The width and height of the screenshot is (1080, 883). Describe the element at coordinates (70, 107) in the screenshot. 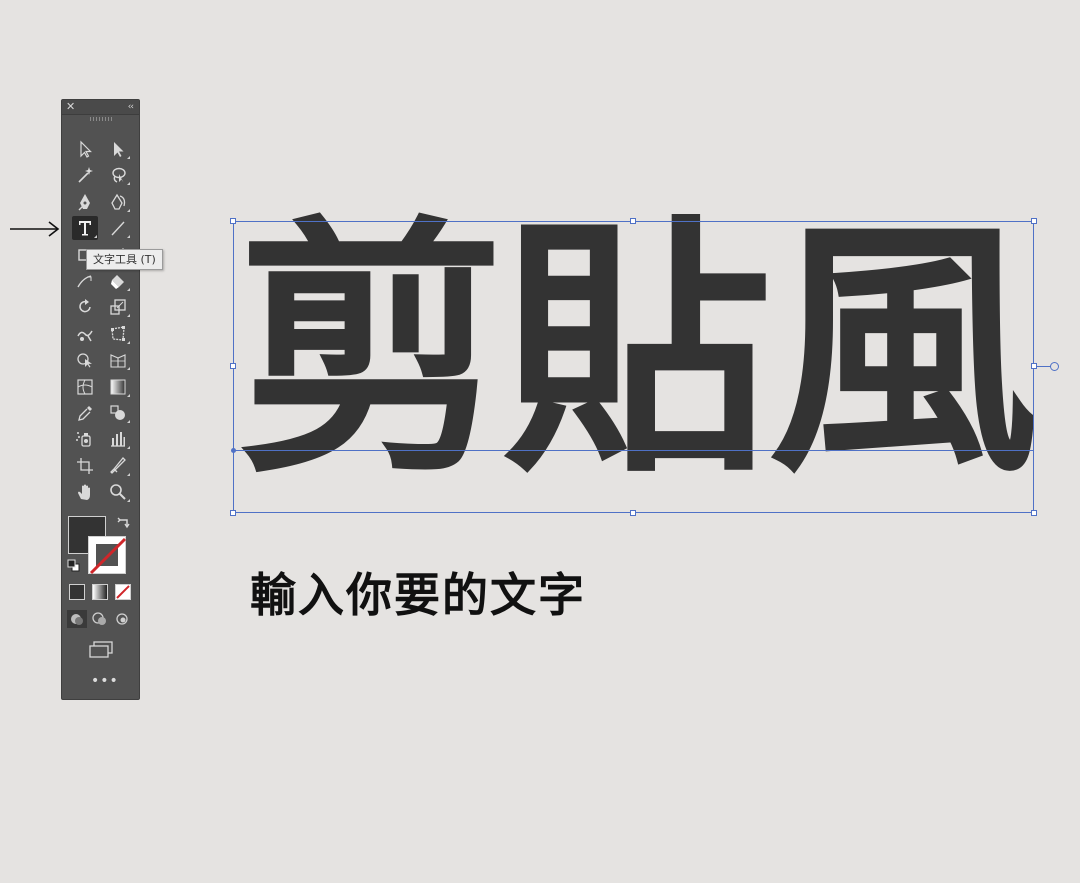

I see `close-icon: ✕` at that location.